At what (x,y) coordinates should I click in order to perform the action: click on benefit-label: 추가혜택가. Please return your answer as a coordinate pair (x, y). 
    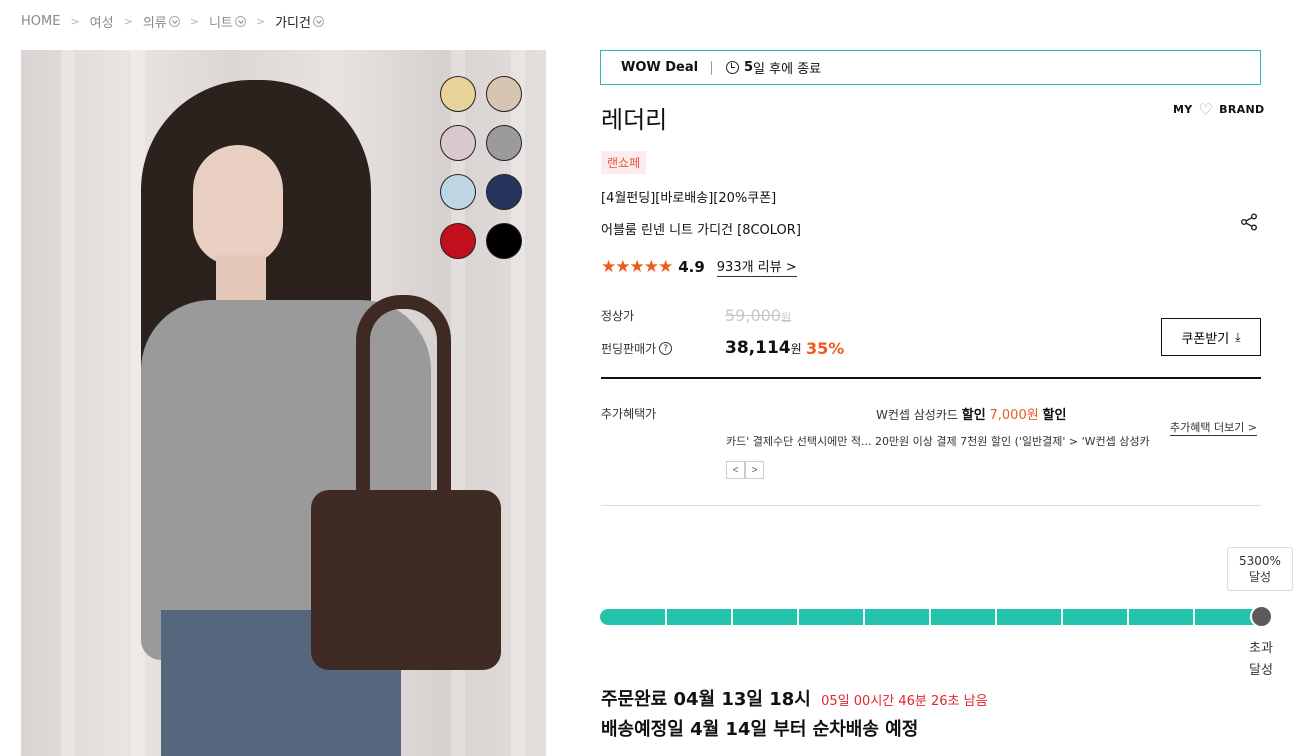
    Looking at the image, I should click on (629, 414).